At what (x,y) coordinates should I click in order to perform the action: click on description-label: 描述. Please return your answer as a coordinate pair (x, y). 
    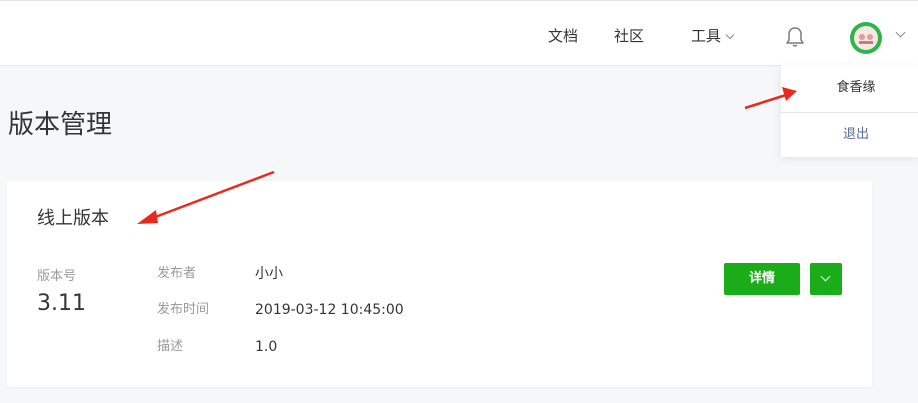
    Looking at the image, I should click on (170, 346).